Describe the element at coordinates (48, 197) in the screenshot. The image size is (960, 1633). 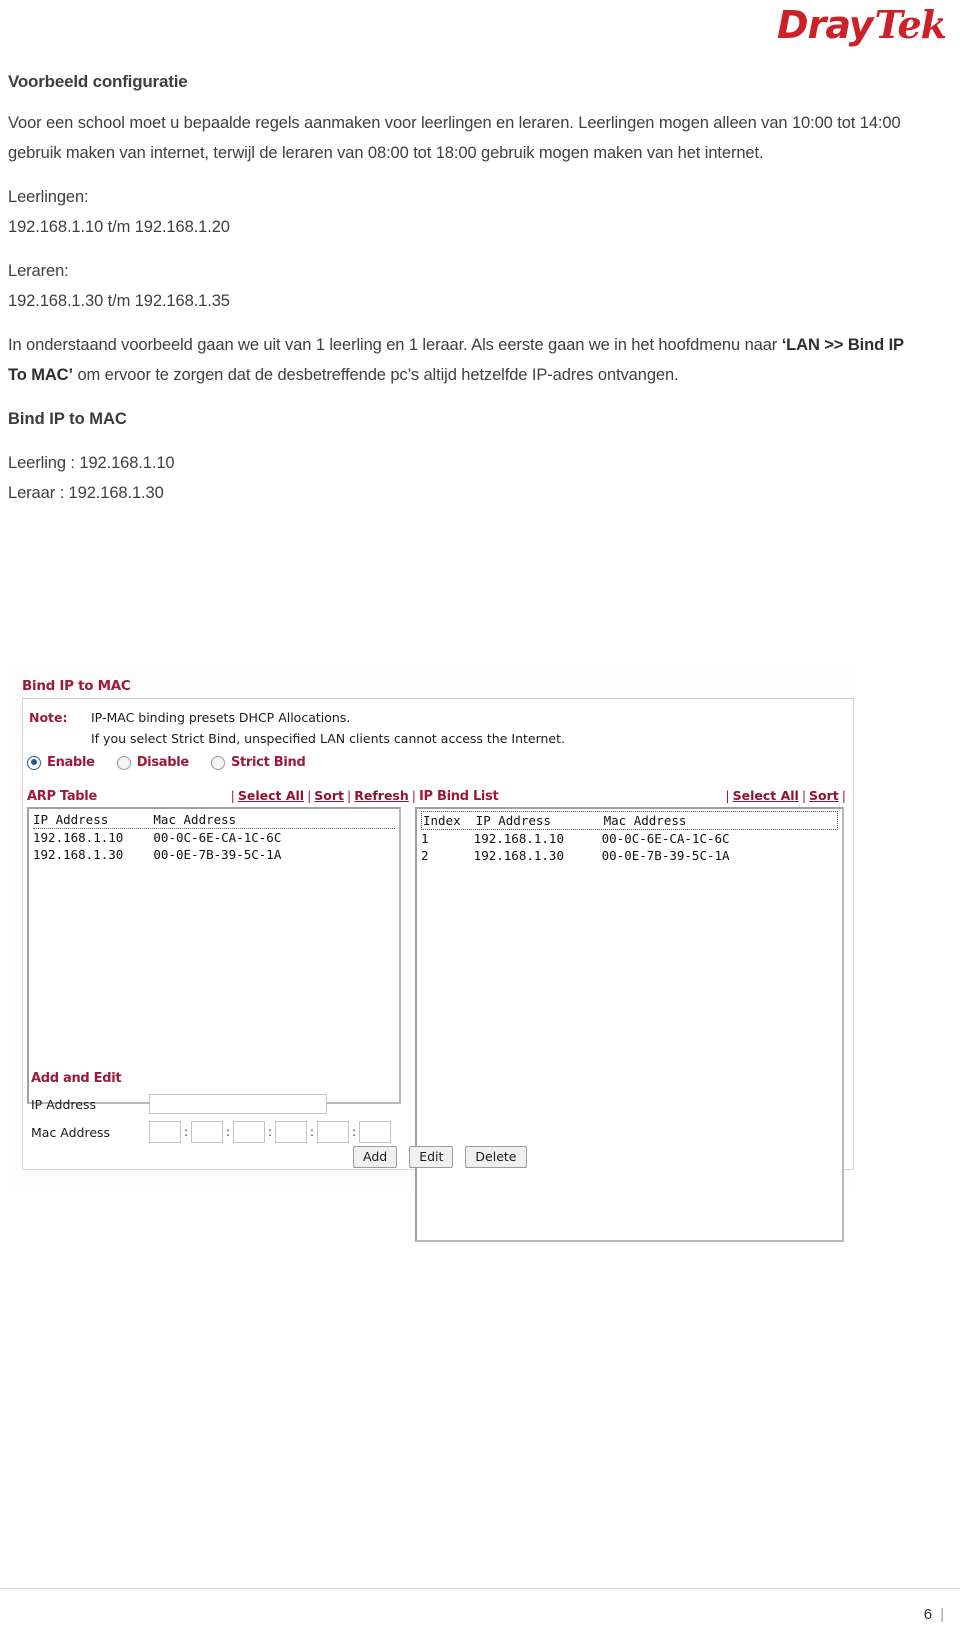
I see `students-label: Leerlingen:` at that location.